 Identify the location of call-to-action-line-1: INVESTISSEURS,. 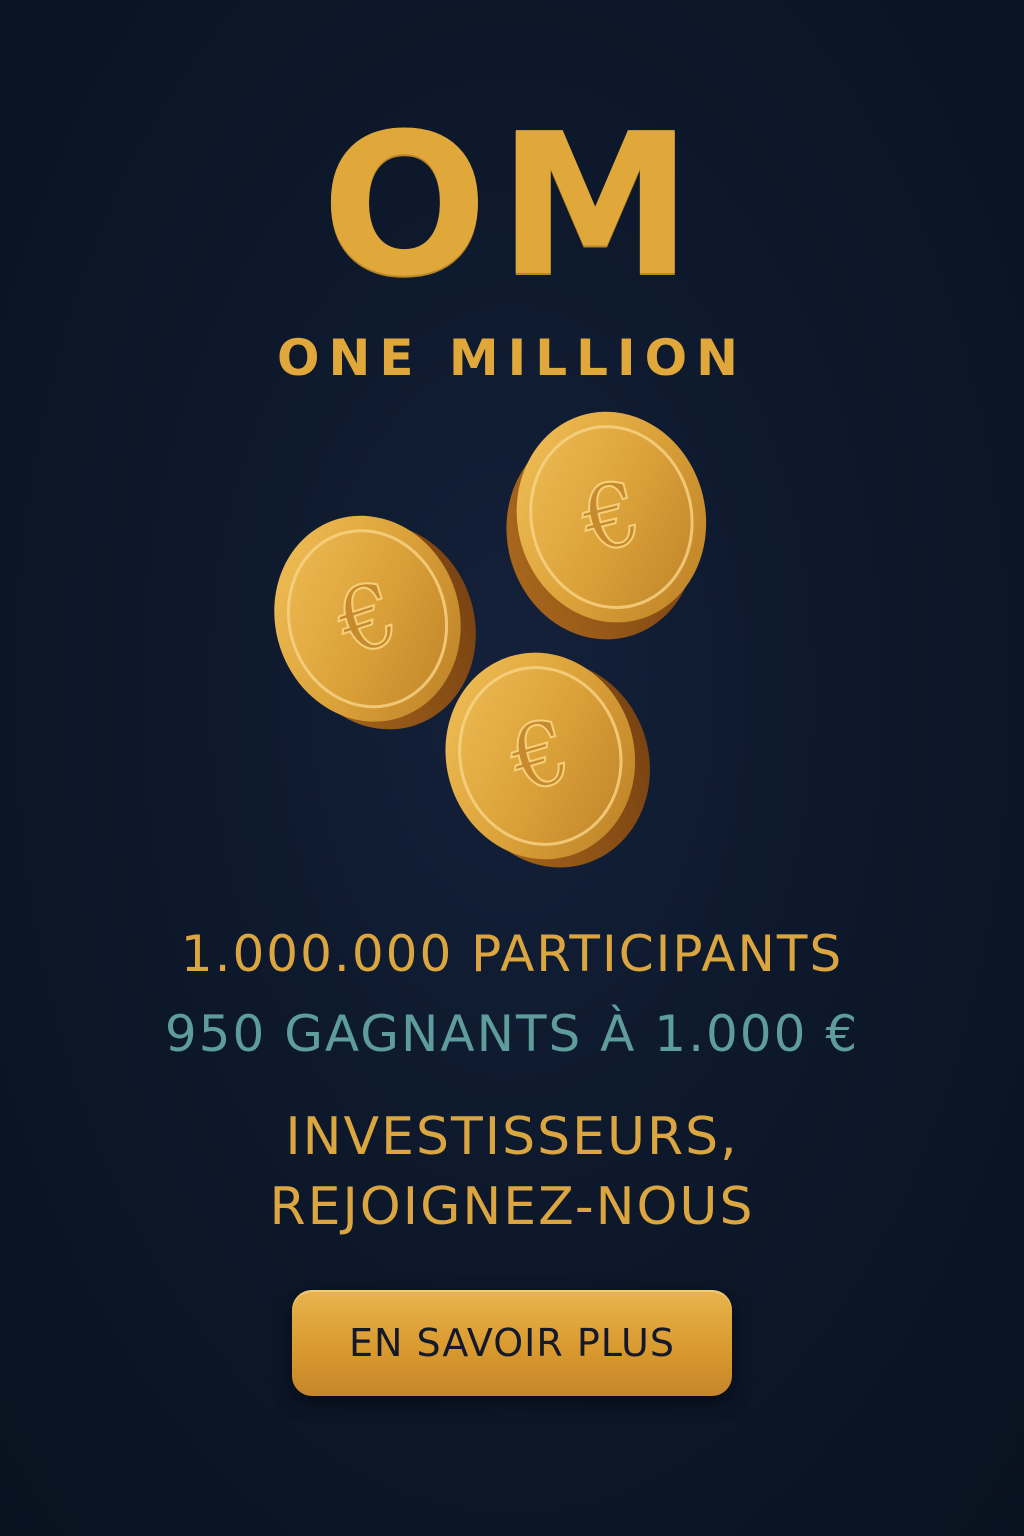
(512, 1137).